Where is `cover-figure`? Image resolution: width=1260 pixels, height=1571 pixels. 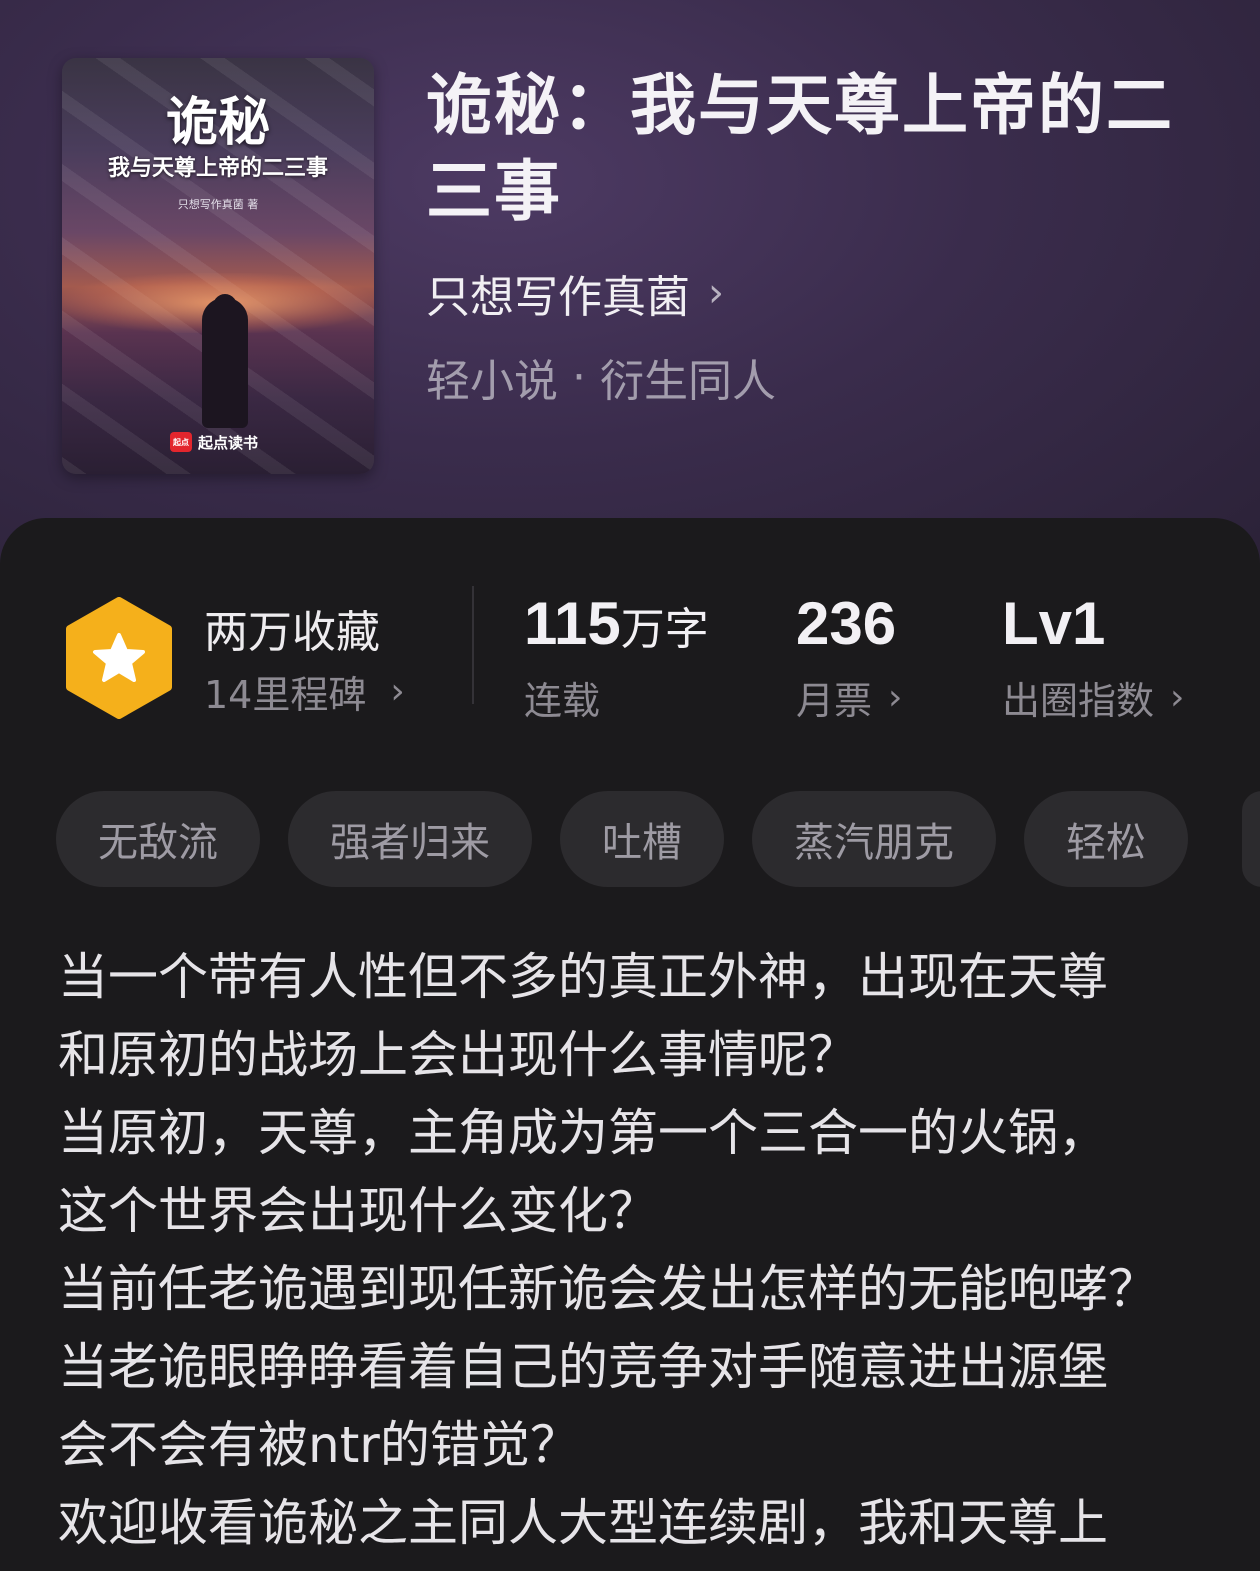
cover-figure is located at coordinates (225, 363).